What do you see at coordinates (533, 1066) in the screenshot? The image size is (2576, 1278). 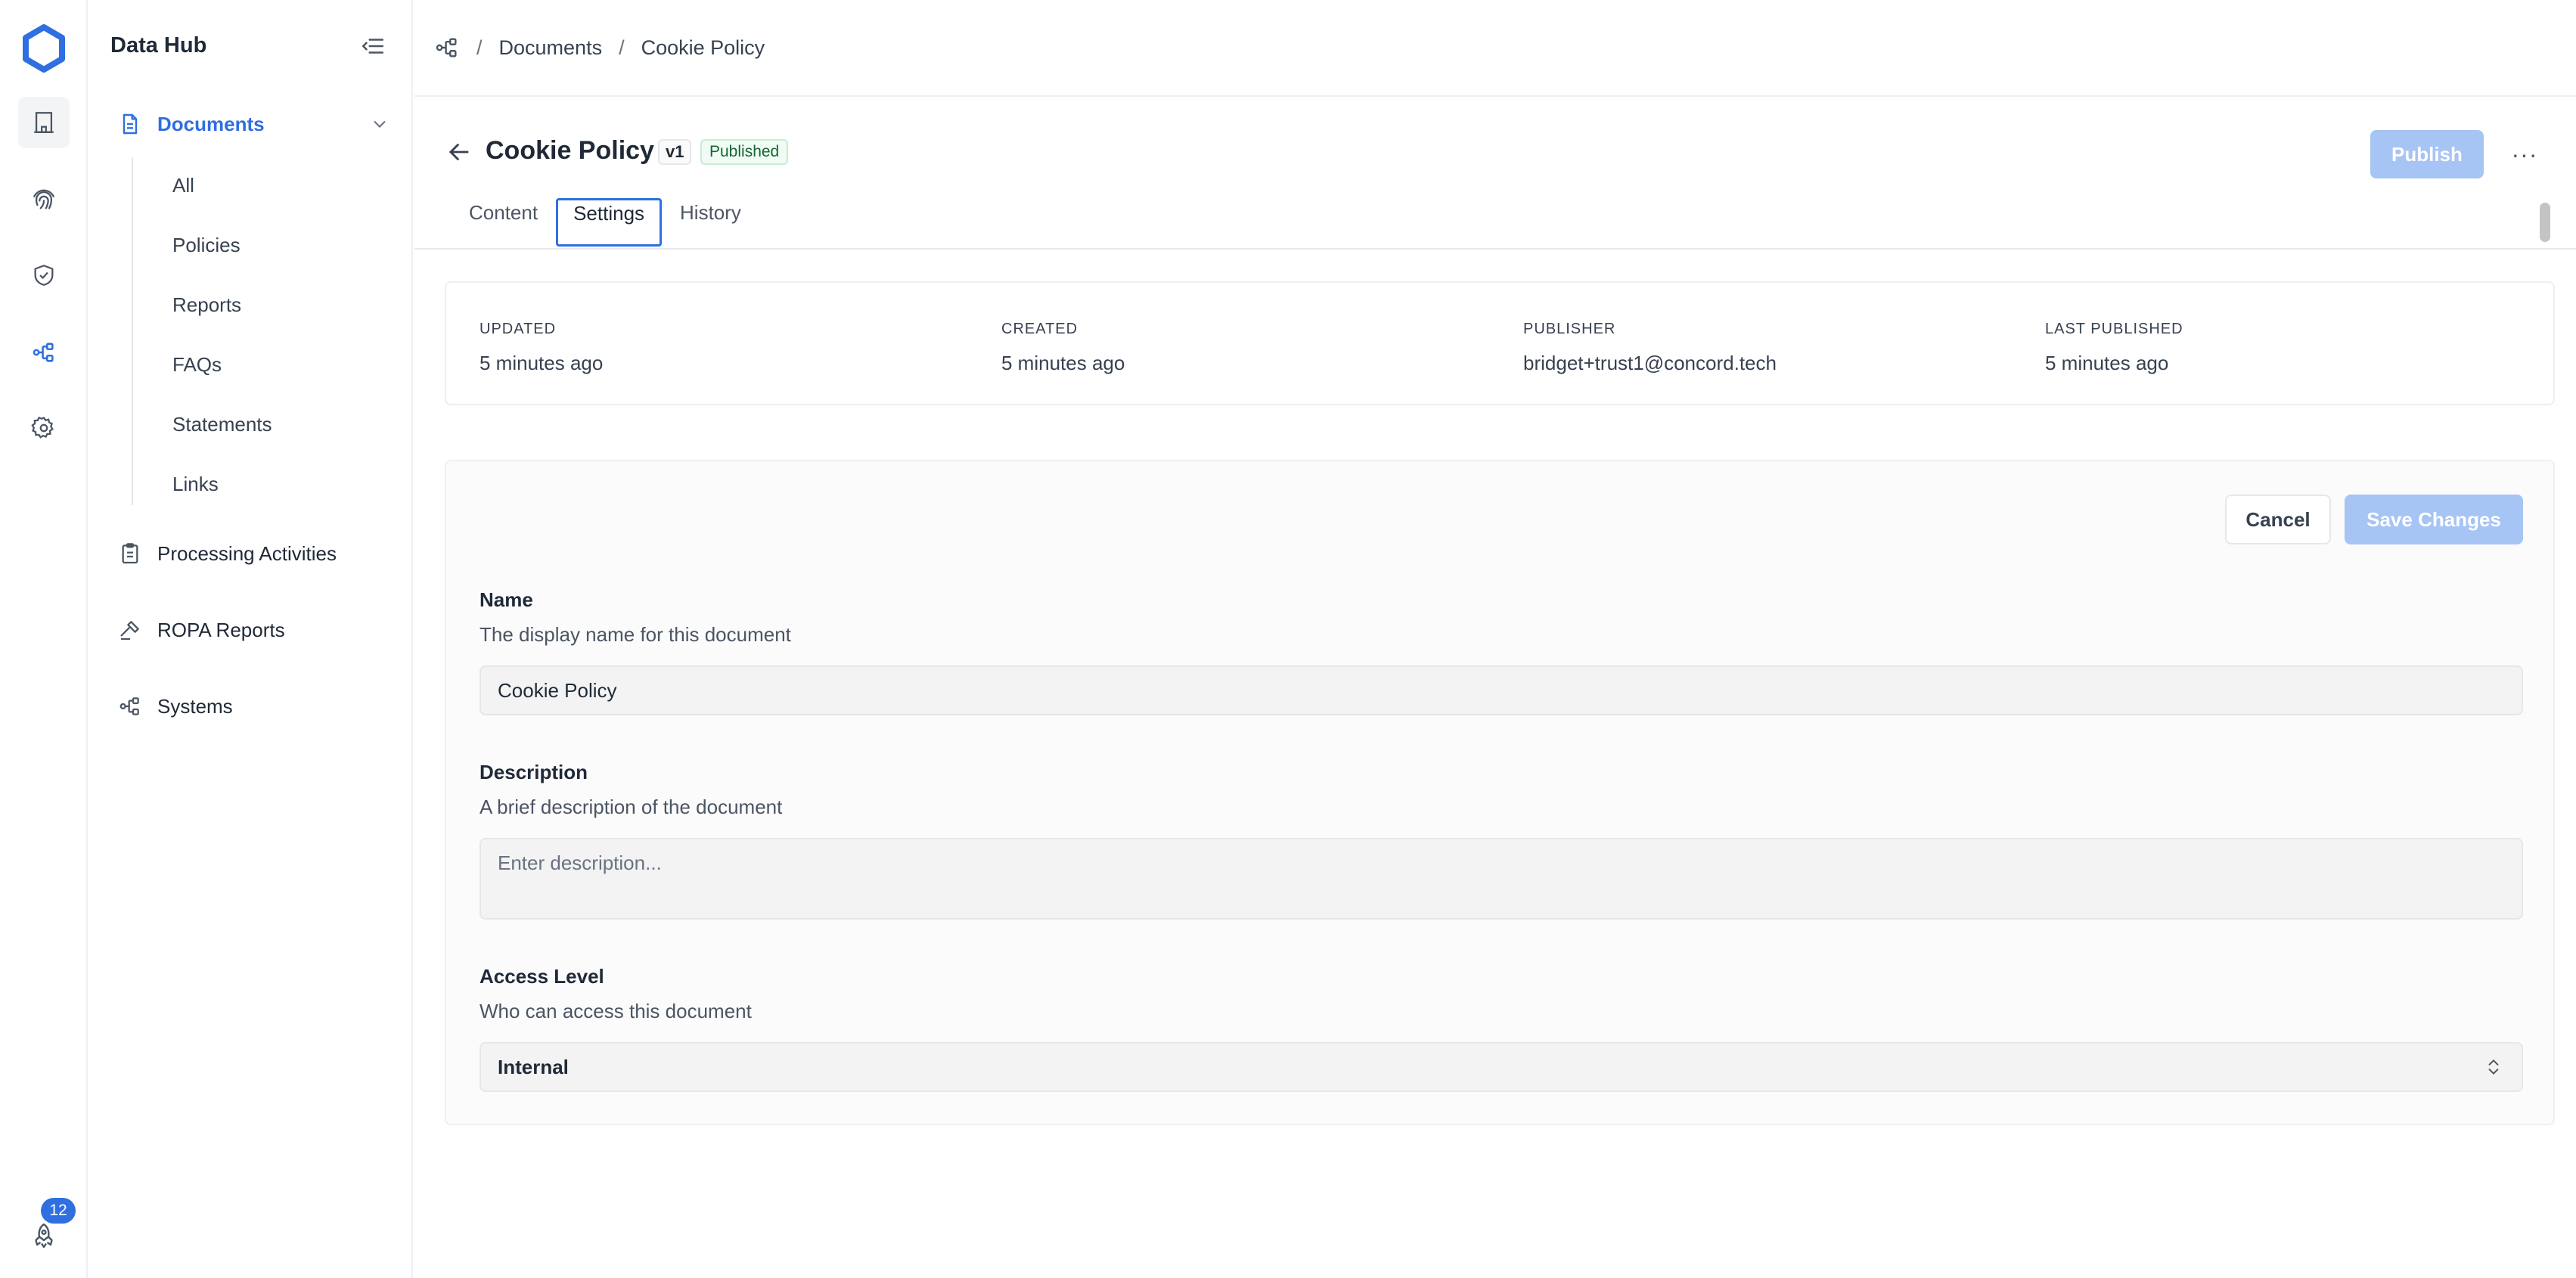 I see `access-level-value: Internal` at bounding box center [533, 1066].